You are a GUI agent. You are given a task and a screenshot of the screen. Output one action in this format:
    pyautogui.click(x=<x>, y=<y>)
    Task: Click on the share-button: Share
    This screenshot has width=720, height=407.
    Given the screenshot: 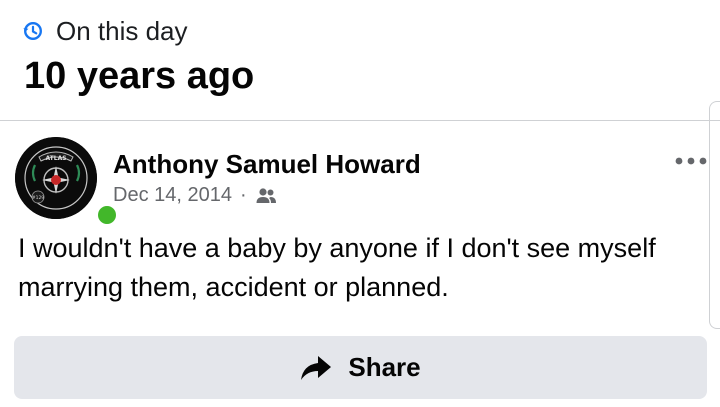 What is the action you would take?
    pyautogui.click(x=360, y=367)
    